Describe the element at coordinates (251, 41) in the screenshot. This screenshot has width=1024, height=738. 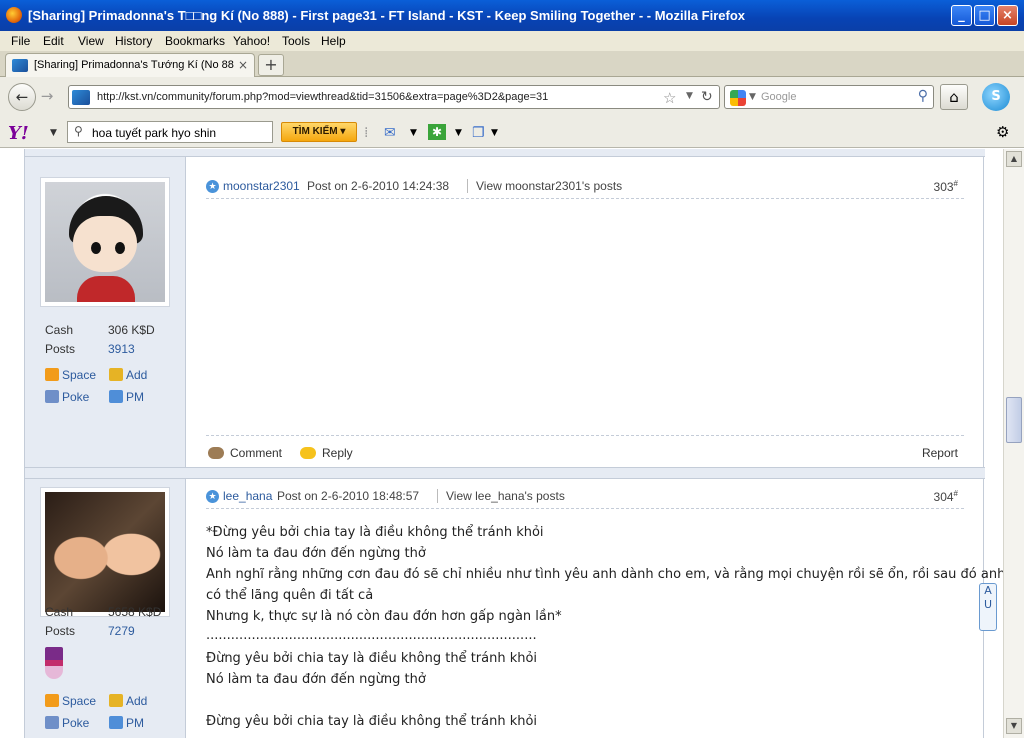
I see `menu-yahoo: Yahoo!` at that location.